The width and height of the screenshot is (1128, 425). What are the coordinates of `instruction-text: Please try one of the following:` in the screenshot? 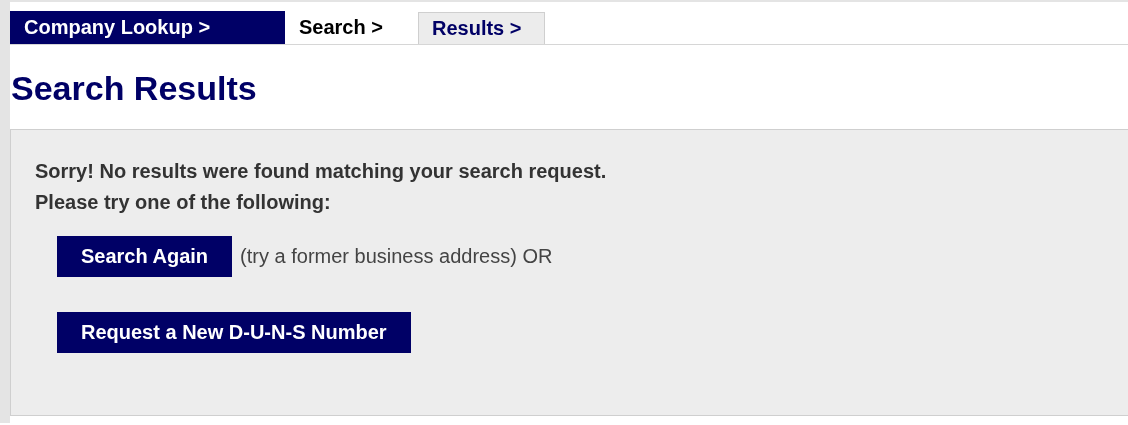 It's located at (183, 202).